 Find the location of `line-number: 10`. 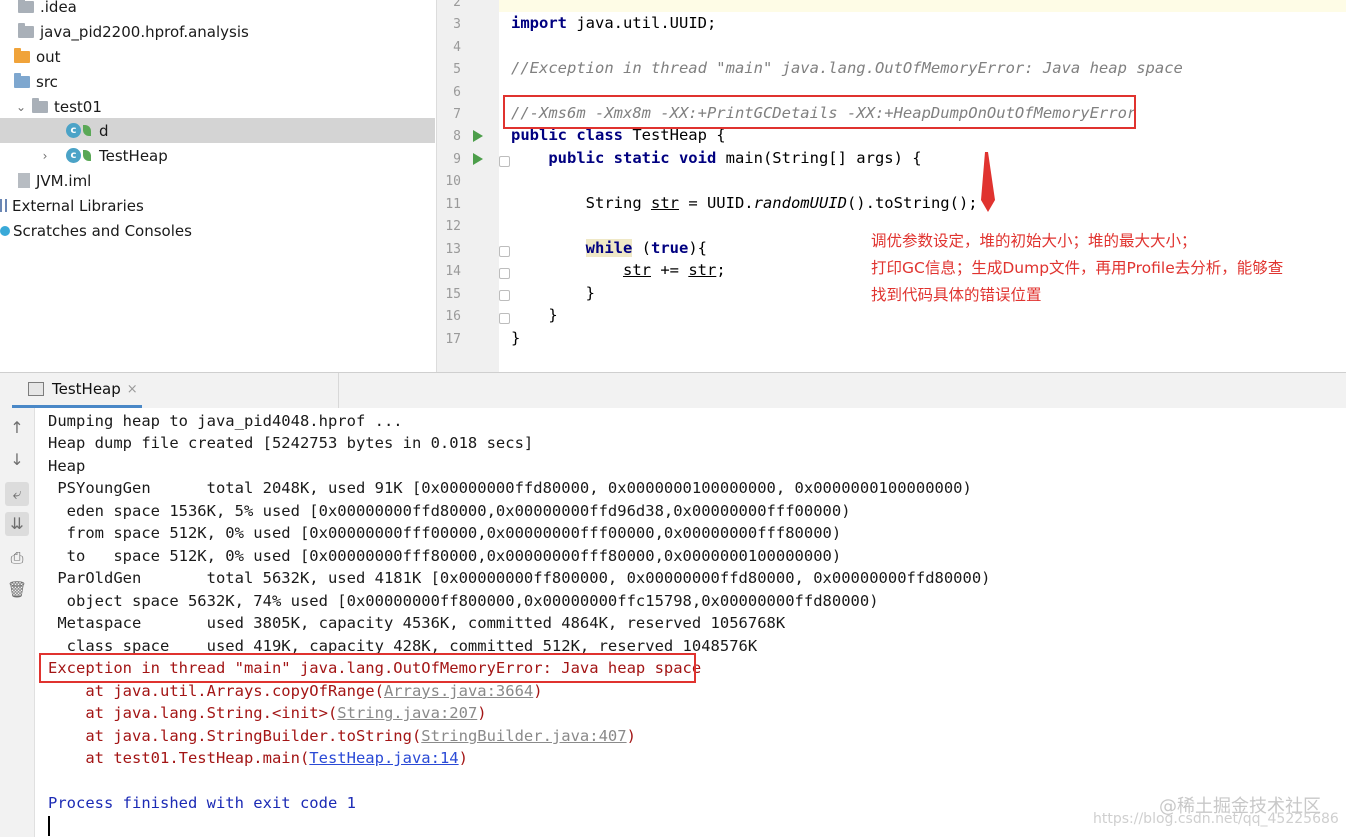

line-number: 10 is located at coordinates (453, 181).